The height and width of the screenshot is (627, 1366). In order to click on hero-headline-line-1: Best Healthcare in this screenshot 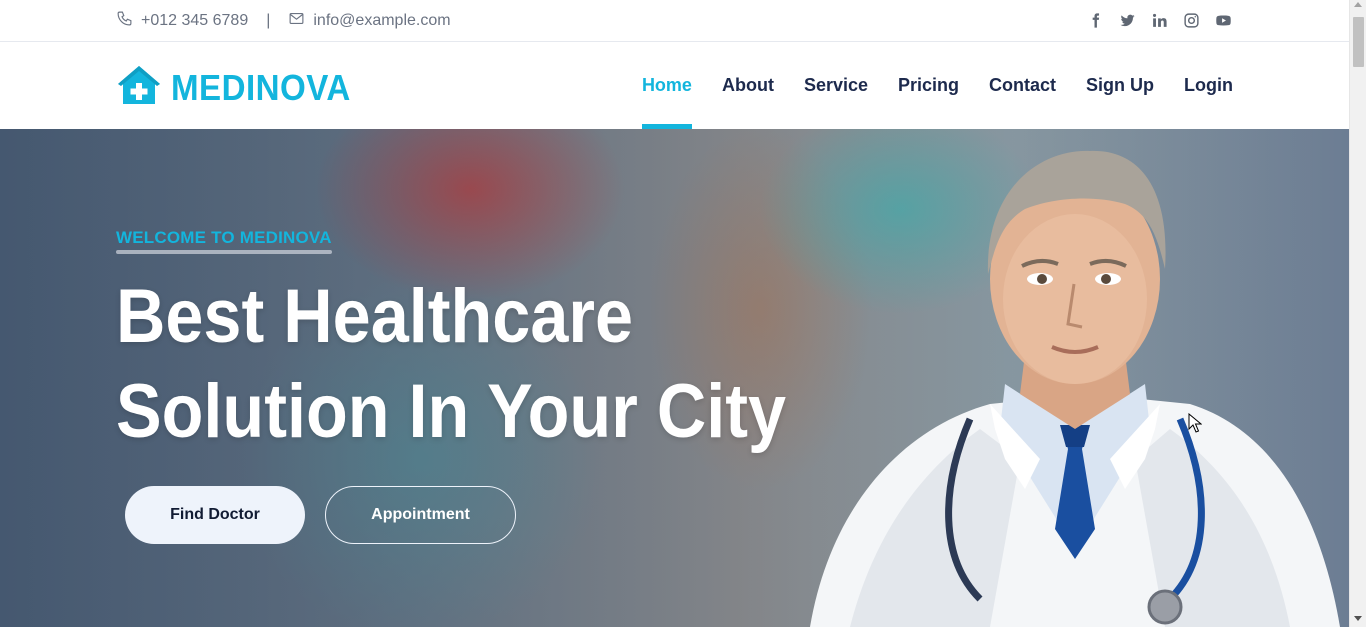, I will do `click(375, 316)`.